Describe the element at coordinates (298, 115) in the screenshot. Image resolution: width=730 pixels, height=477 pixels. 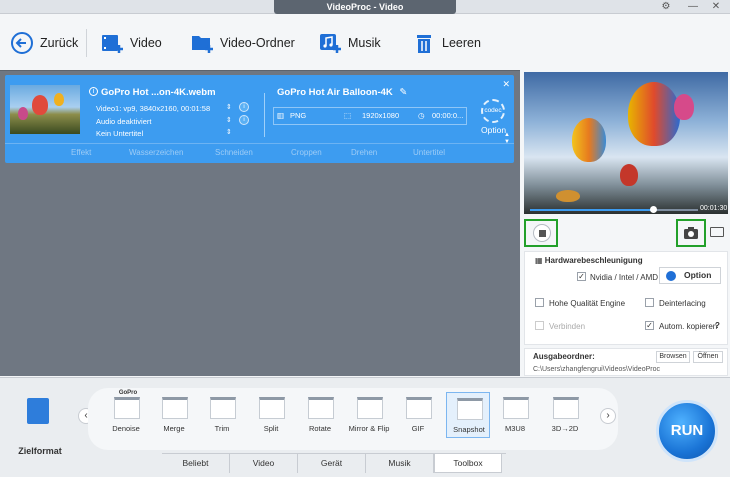
I see `output-format: PNG` at that location.